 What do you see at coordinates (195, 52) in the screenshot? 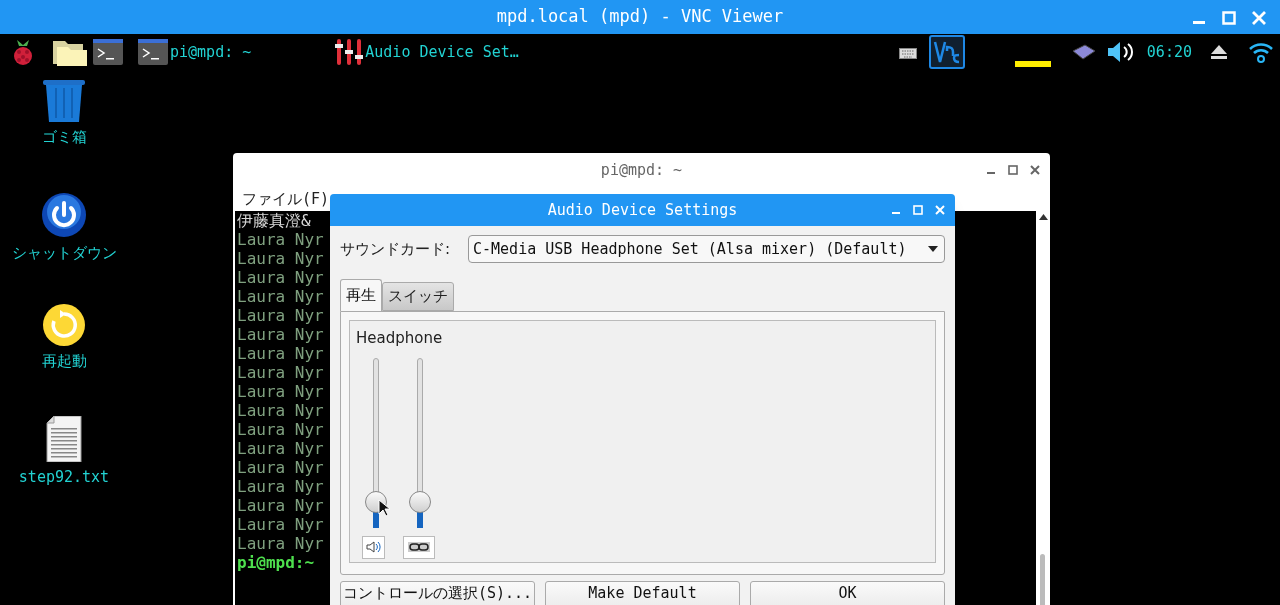
I see `taskbar-button: pi@mpd: ~` at bounding box center [195, 52].